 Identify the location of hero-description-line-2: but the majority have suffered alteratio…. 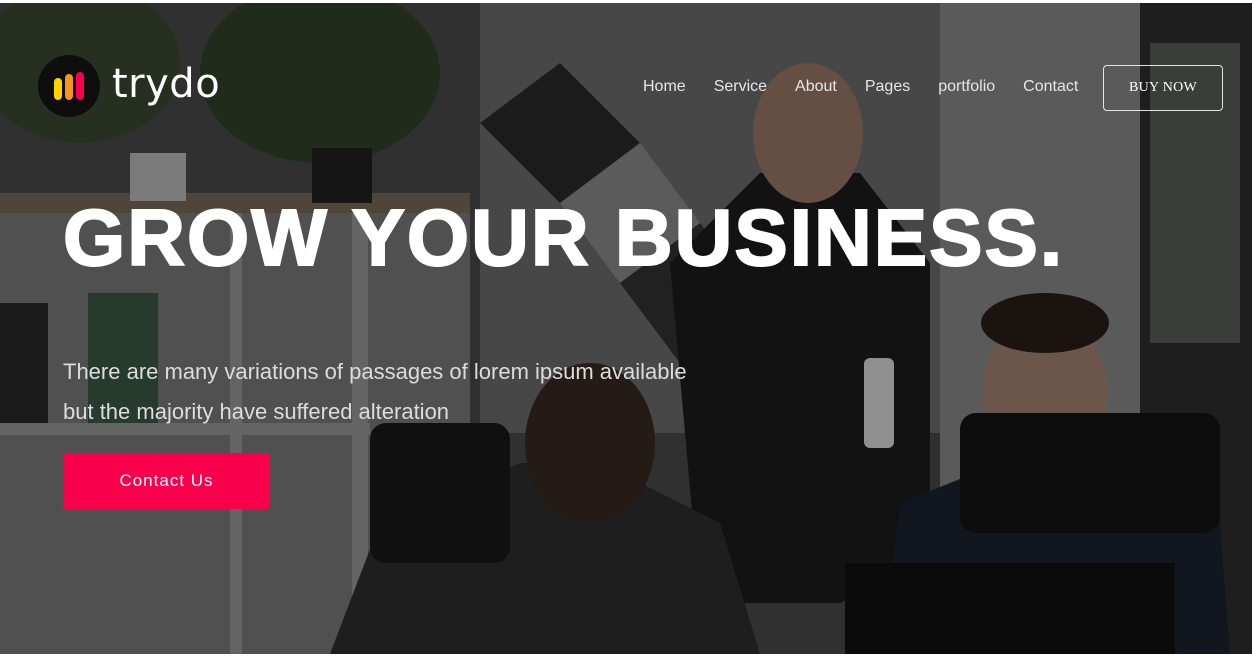
(256, 411).